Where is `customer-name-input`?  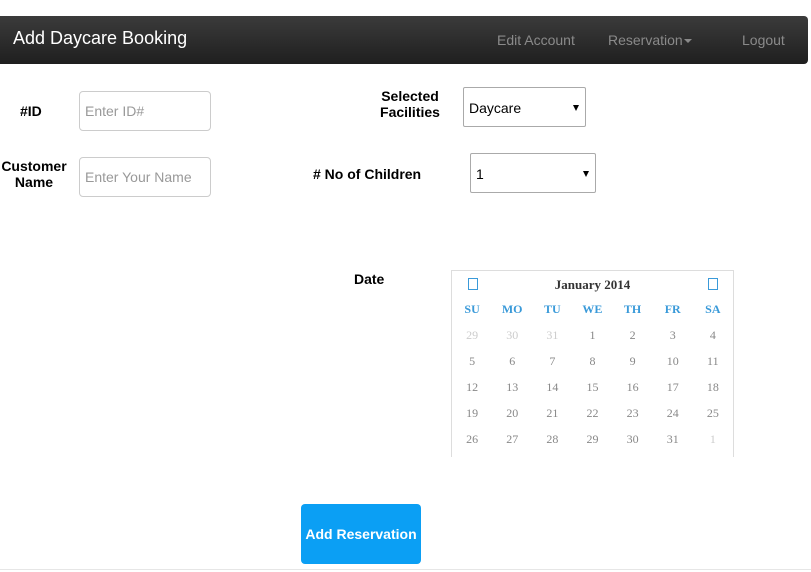 customer-name-input is located at coordinates (145, 177).